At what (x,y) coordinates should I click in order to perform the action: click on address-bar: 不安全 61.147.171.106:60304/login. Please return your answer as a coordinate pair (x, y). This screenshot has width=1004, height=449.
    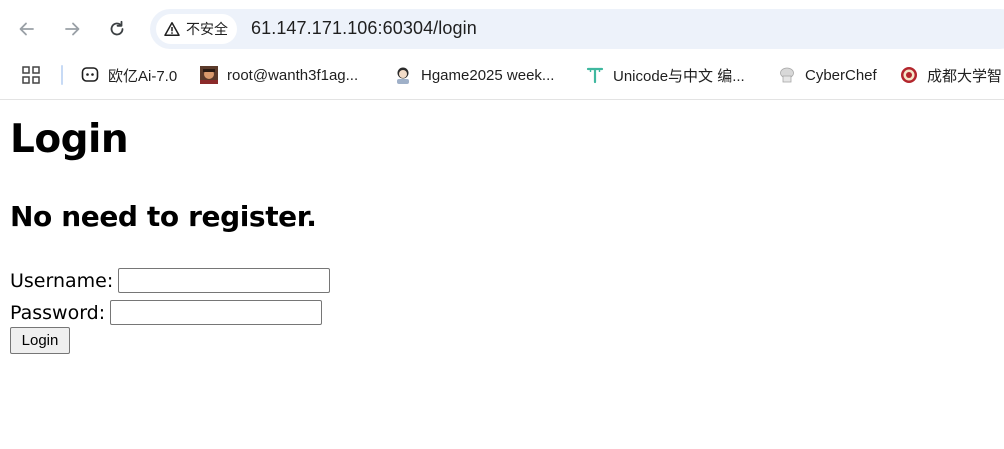
    Looking at the image, I should click on (577, 29).